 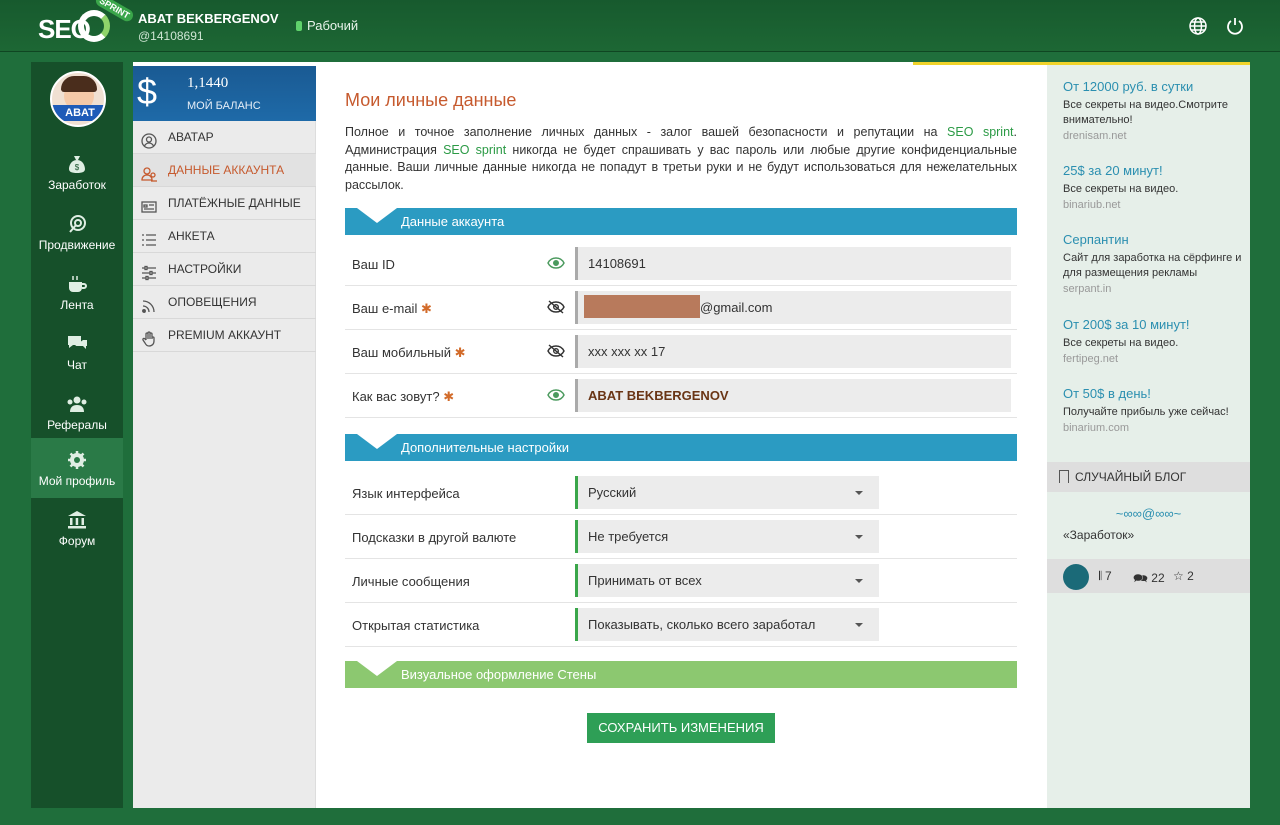 What do you see at coordinates (77, 404) in the screenshot?
I see `users-icon` at bounding box center [77, 404].